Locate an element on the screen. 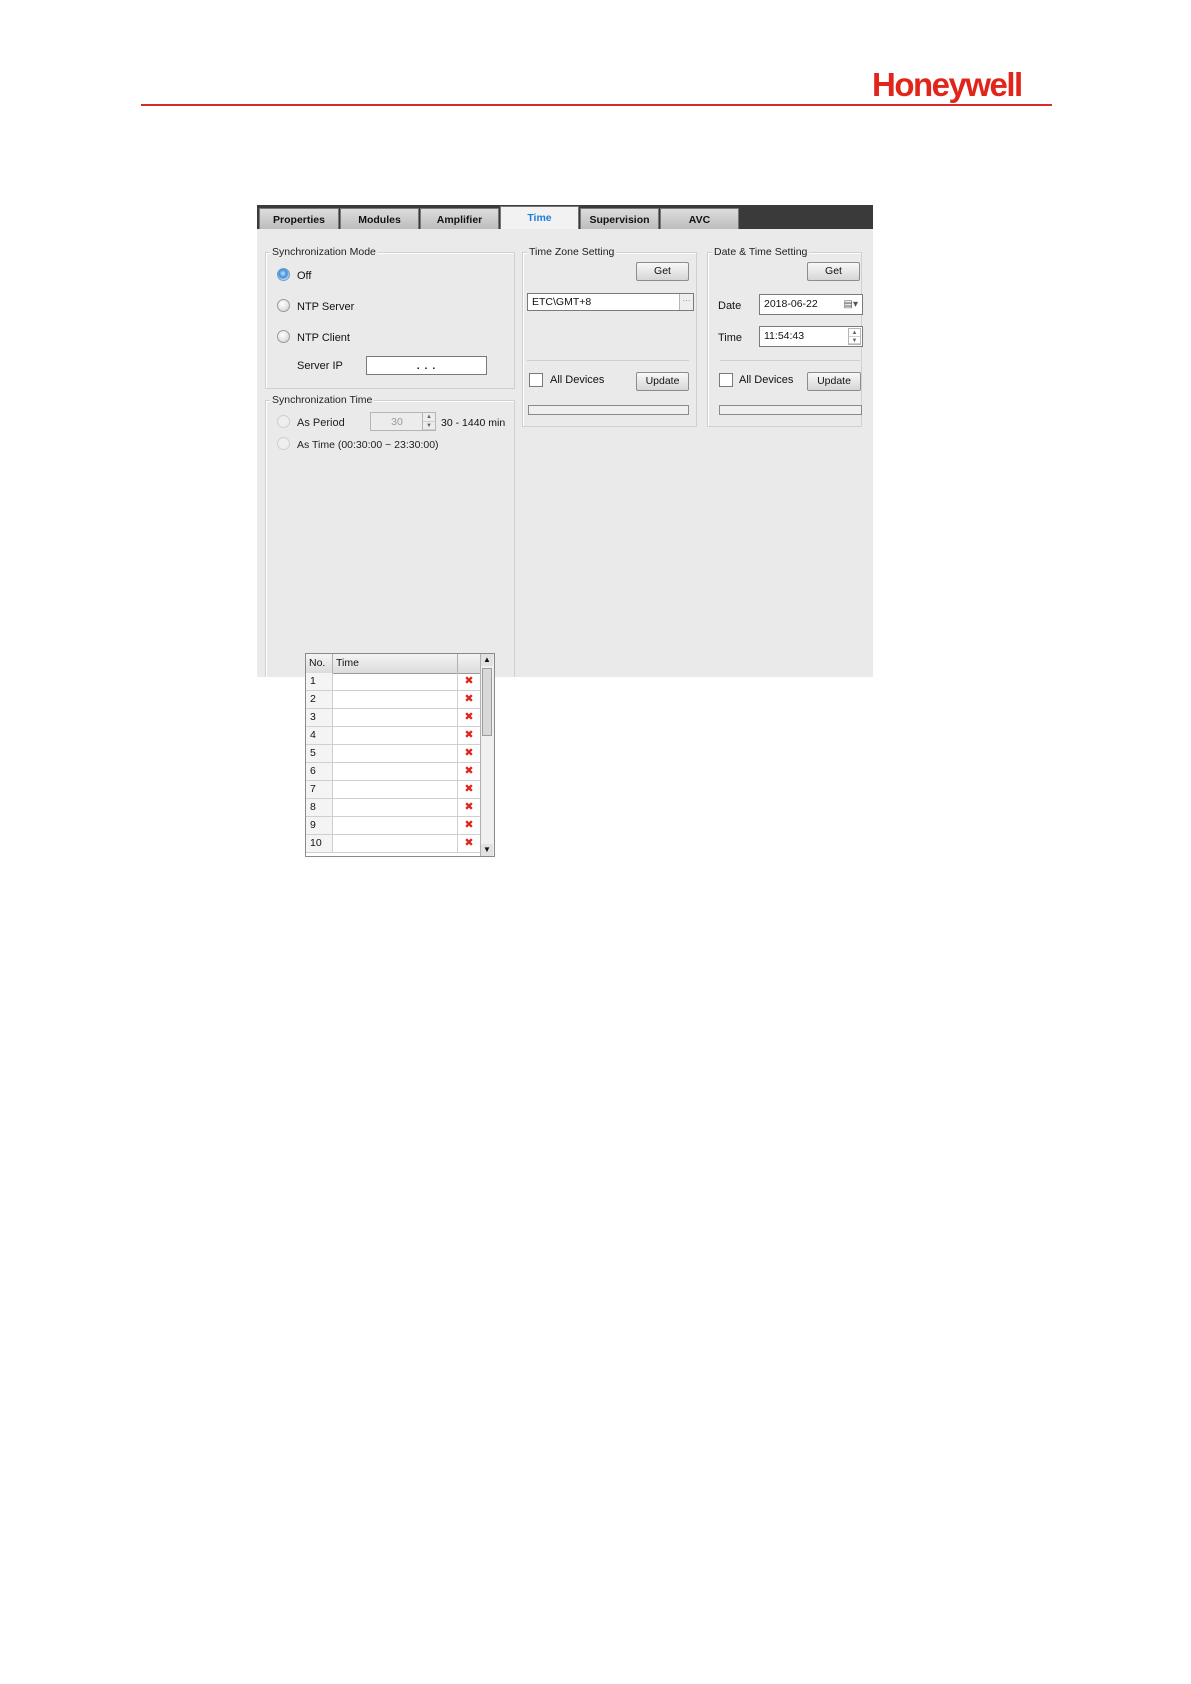  tab-avc: AVC is located at coordinates (699, 218).